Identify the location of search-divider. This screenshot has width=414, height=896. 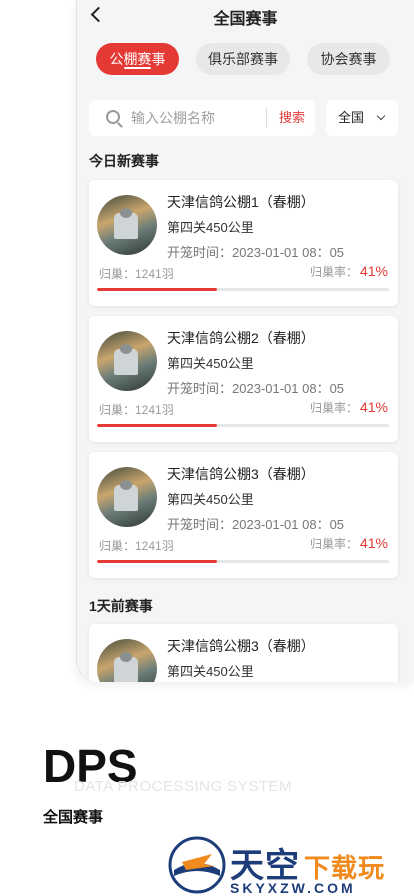
(266, 118).